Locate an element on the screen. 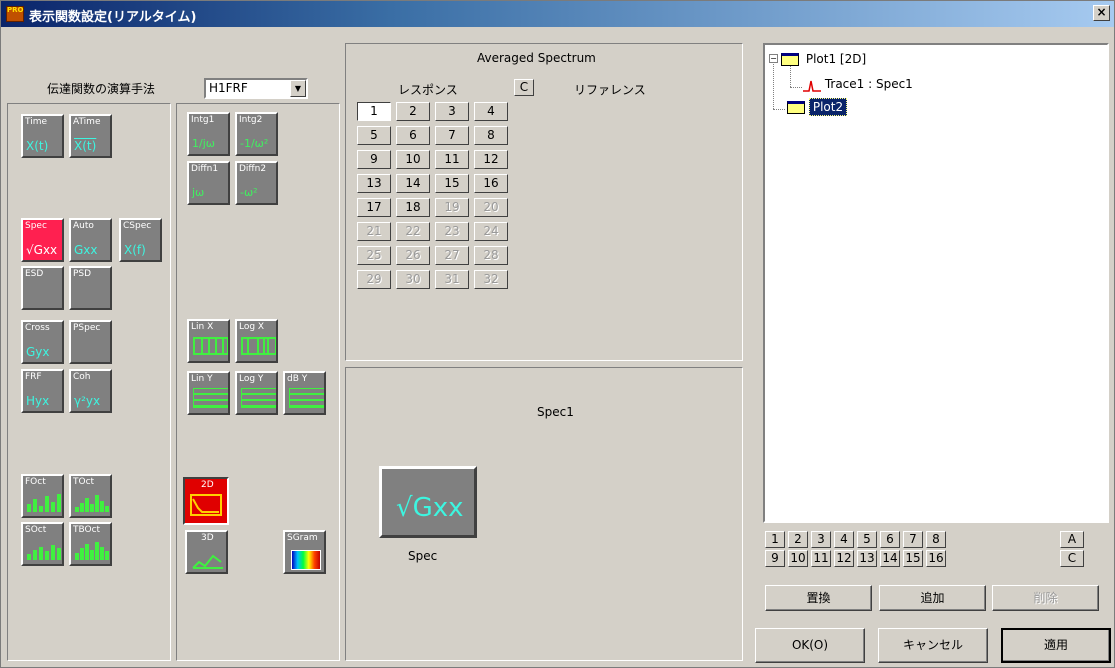  spectrum-title: Averaged Spectrum is located at coordinates (536, 58).